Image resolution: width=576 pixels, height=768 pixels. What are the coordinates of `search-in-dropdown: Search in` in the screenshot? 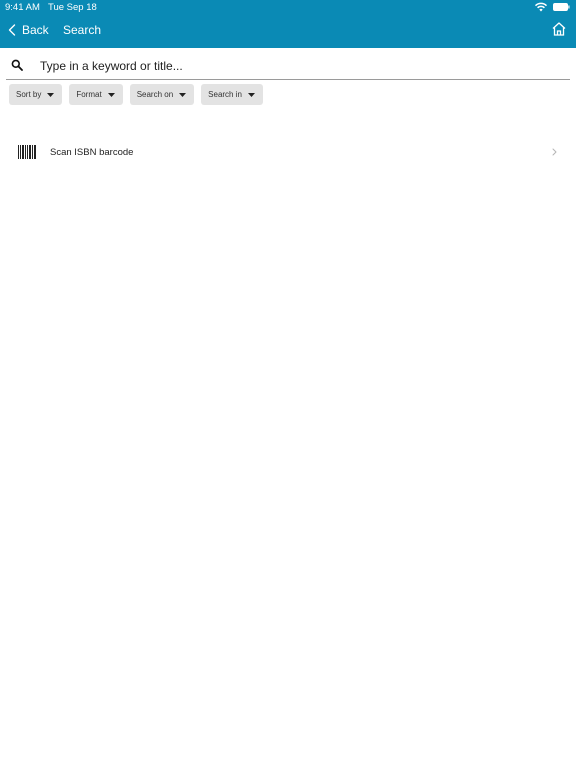 It's located at (232, 94).